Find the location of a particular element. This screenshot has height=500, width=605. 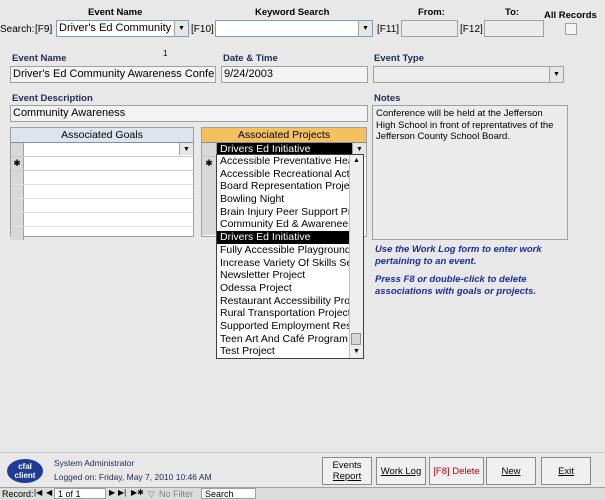

goals-current-row: ▼ is located at coordinates (102, 150).